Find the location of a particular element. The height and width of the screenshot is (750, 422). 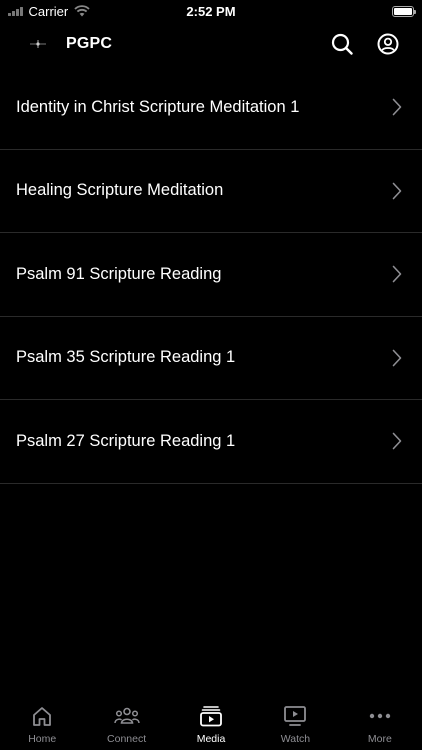

list-item: Healing Scripture Meditation is located at coordinates (211, 191).